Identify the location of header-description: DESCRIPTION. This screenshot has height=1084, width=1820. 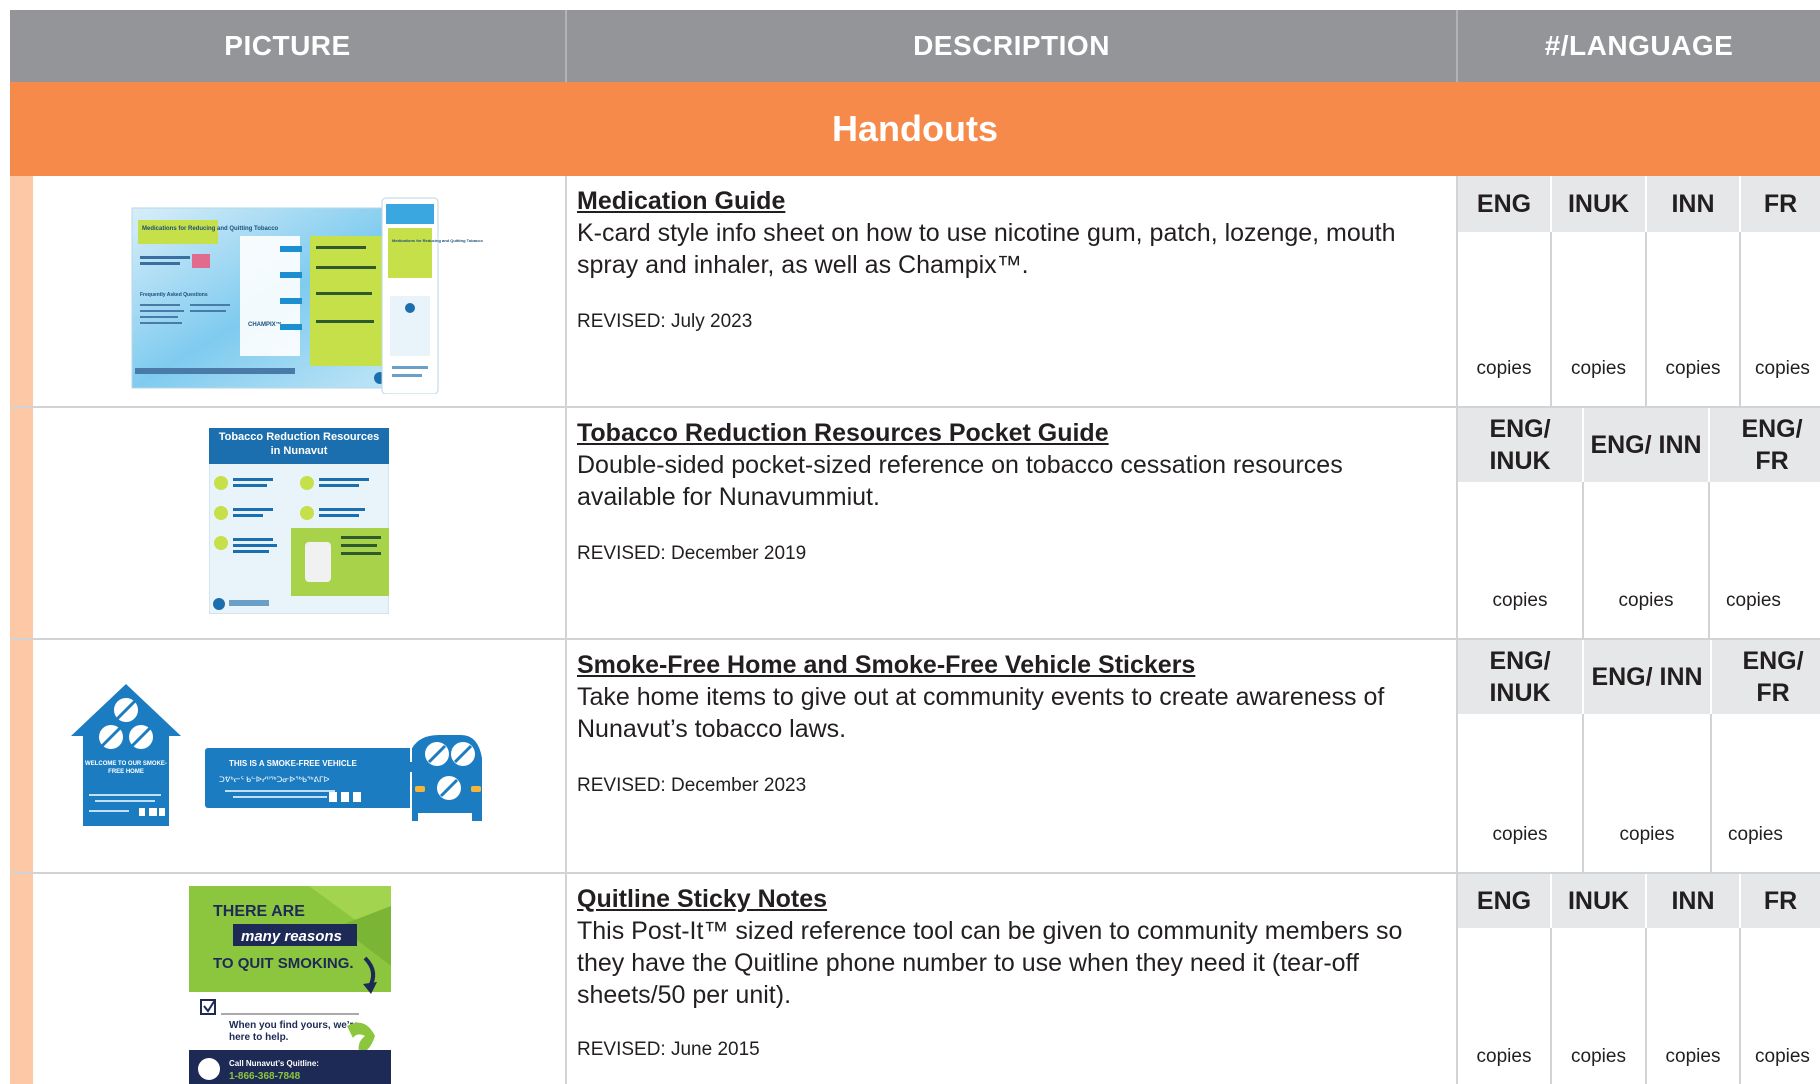
(1012, 46).